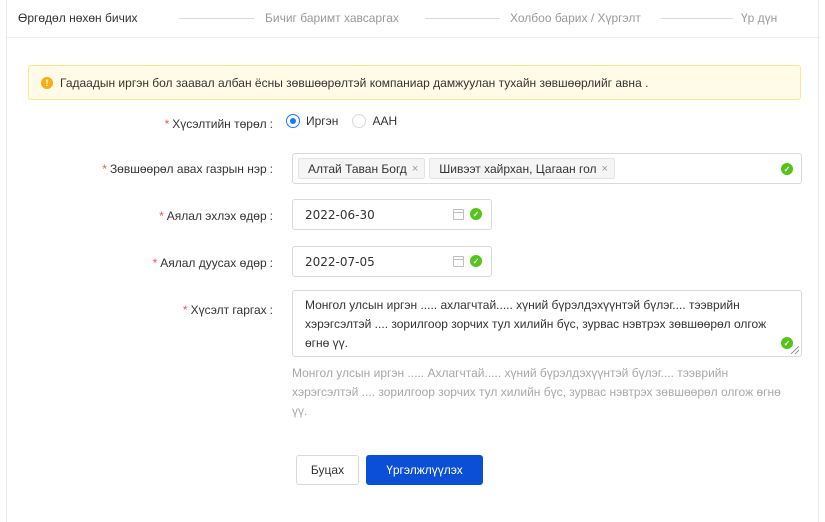  I want to click on step-4: Үр дүн, so click(759, 18).